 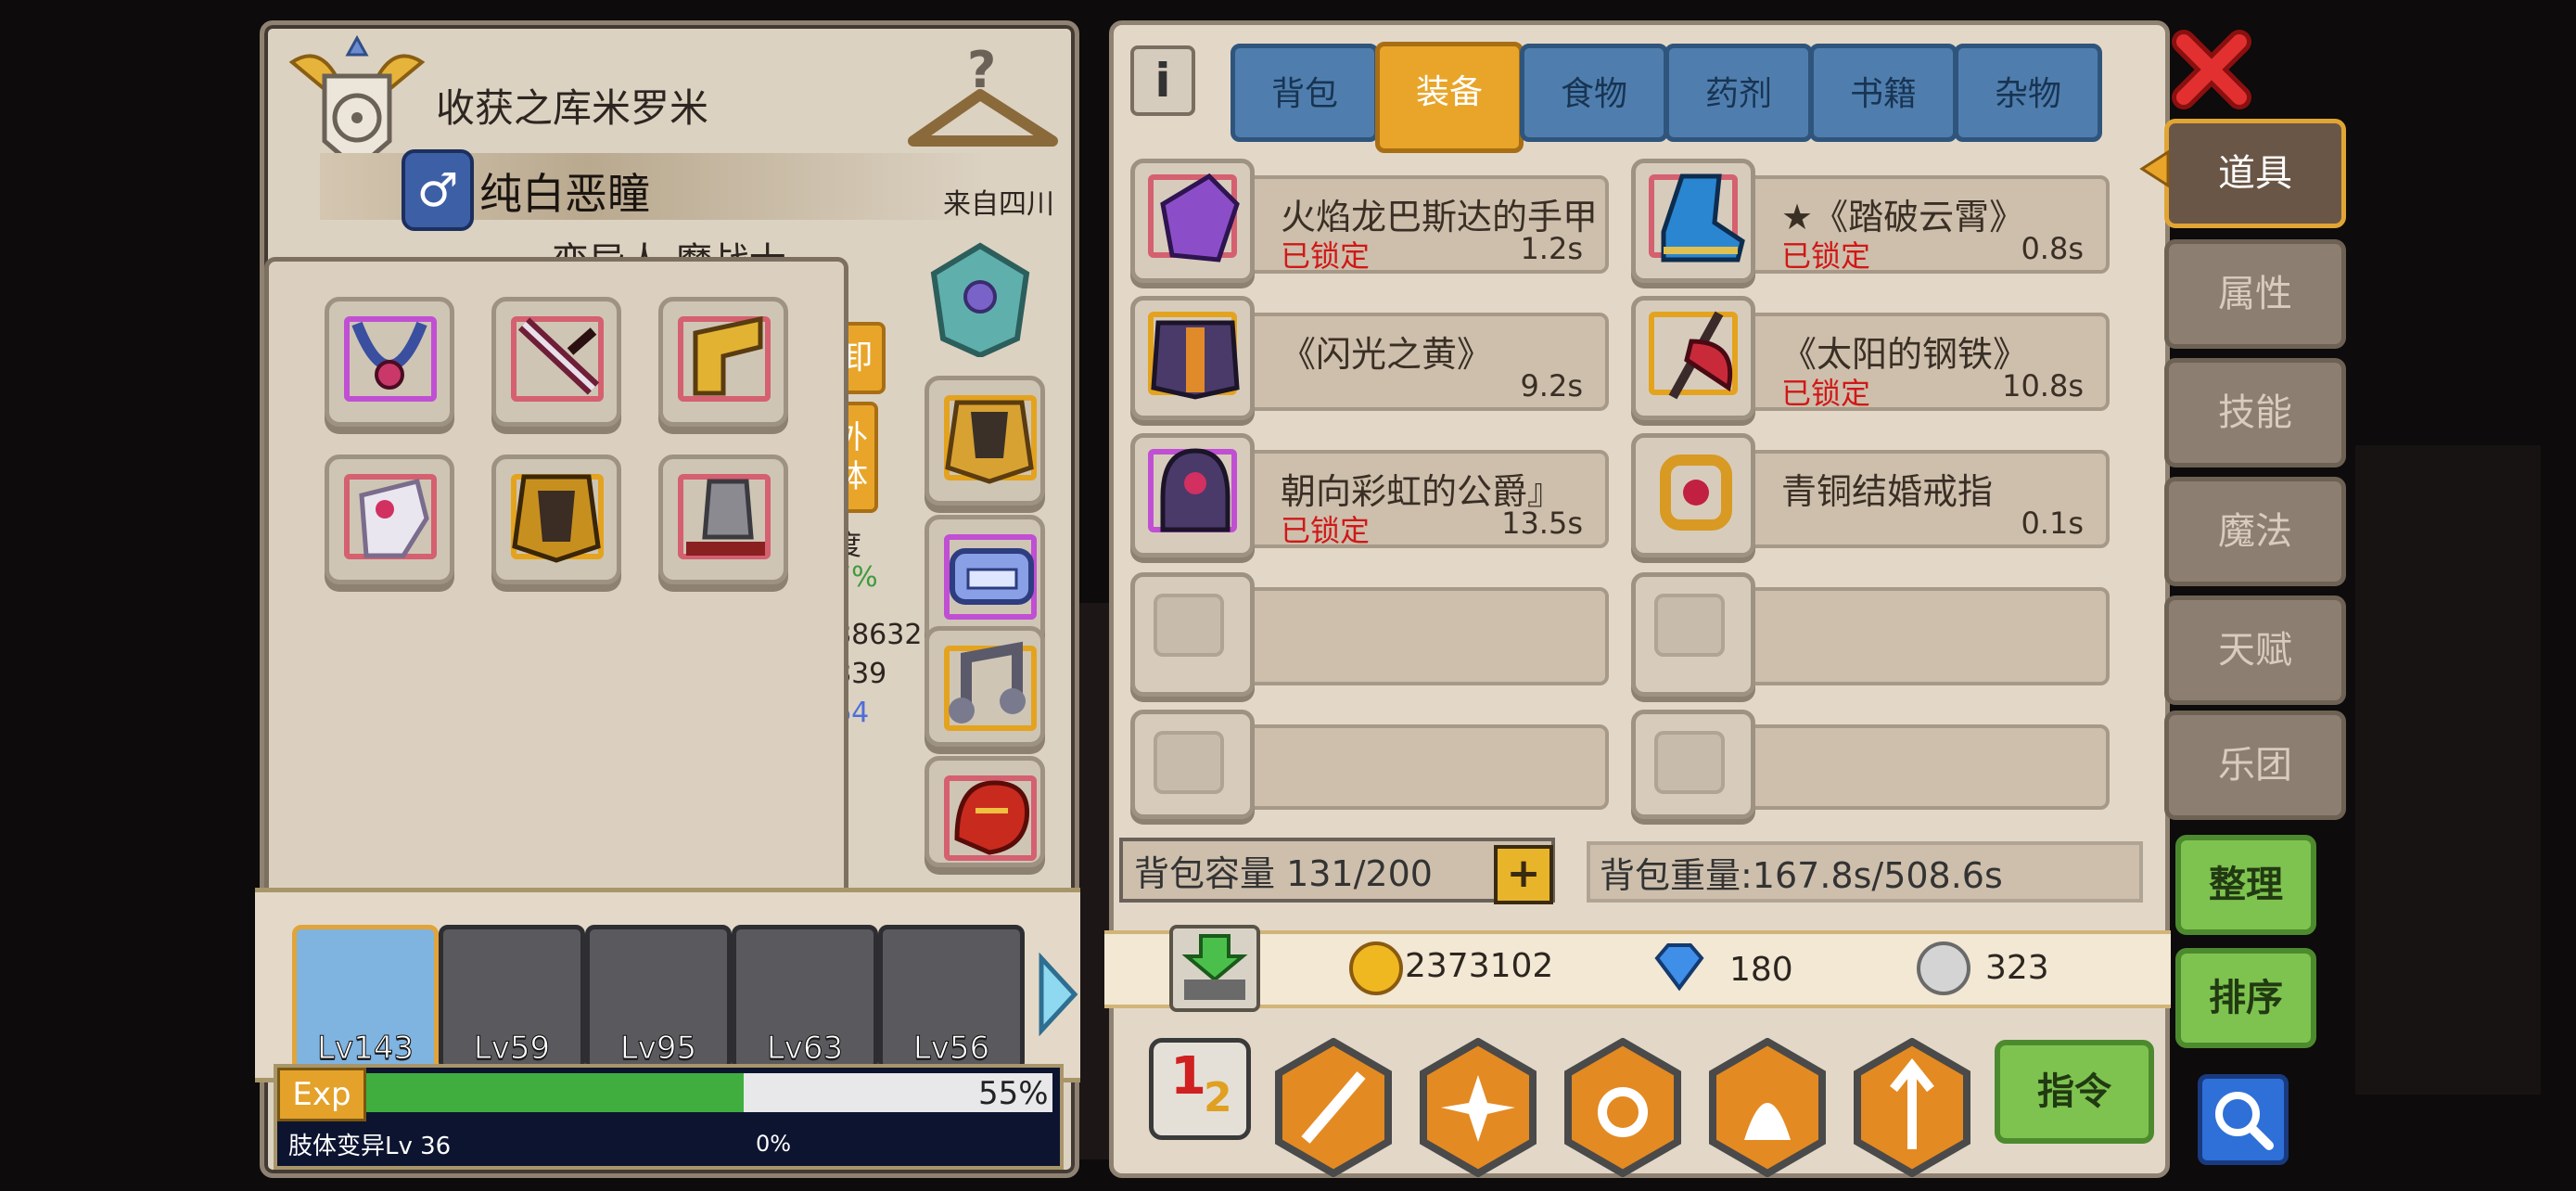 What do you see at coordinates (951, 1049) in the screenshot?
I see `party-member-level: Lv56` at bounding box center [951, 1049].